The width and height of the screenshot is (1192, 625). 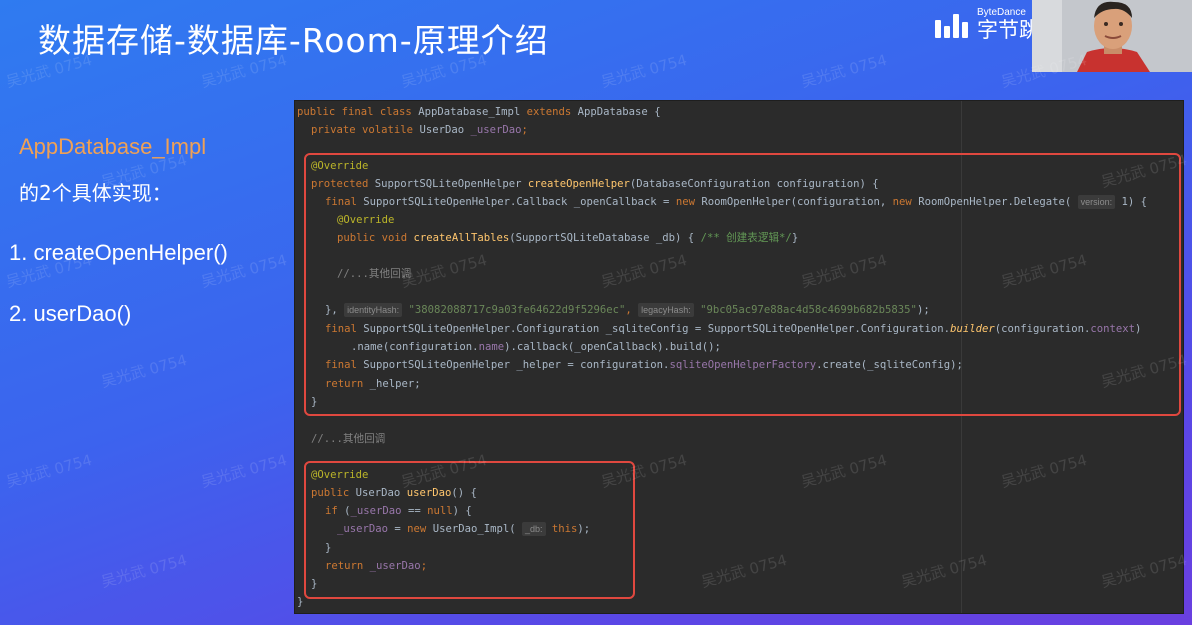 What do you see at coordinates (419, 130) in the screenshot?
I see `code-line-2: private volatile UserDao _userDao;` at bounding box center [419, 130].